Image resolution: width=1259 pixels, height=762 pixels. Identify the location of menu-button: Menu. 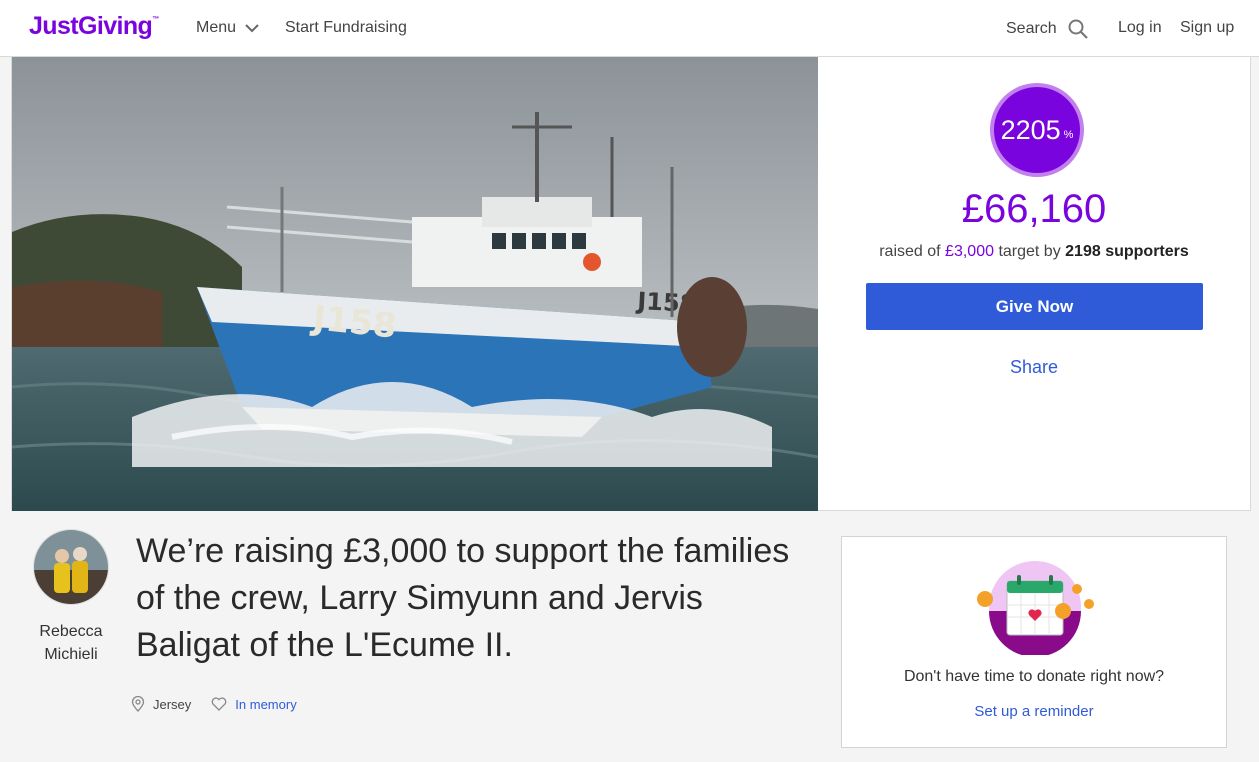
(227, 28).